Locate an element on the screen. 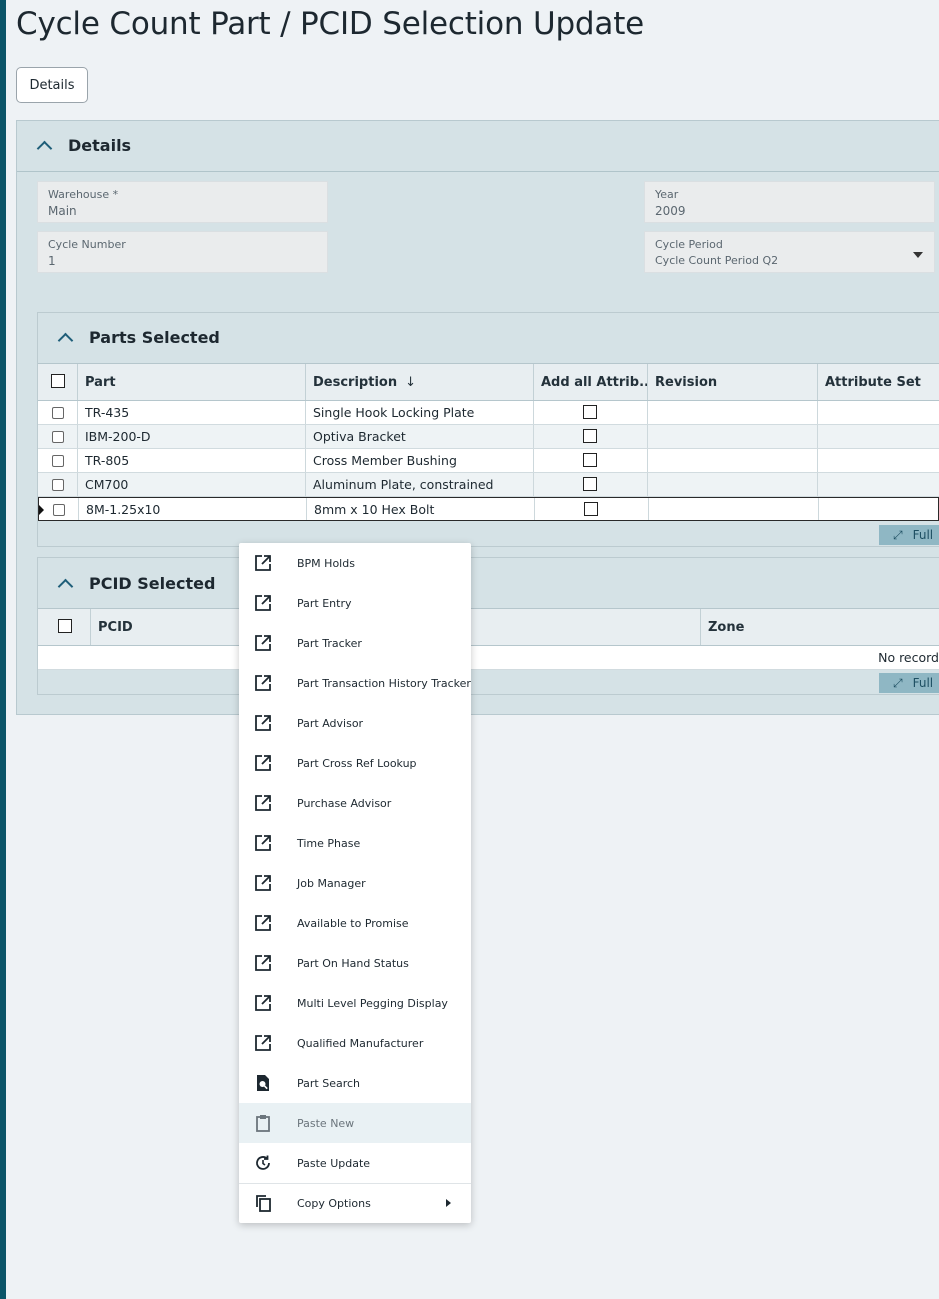 This screenshot has height=1299, width=939. parts-selected-title: Parts Selected is located at coordinates (154, 337).